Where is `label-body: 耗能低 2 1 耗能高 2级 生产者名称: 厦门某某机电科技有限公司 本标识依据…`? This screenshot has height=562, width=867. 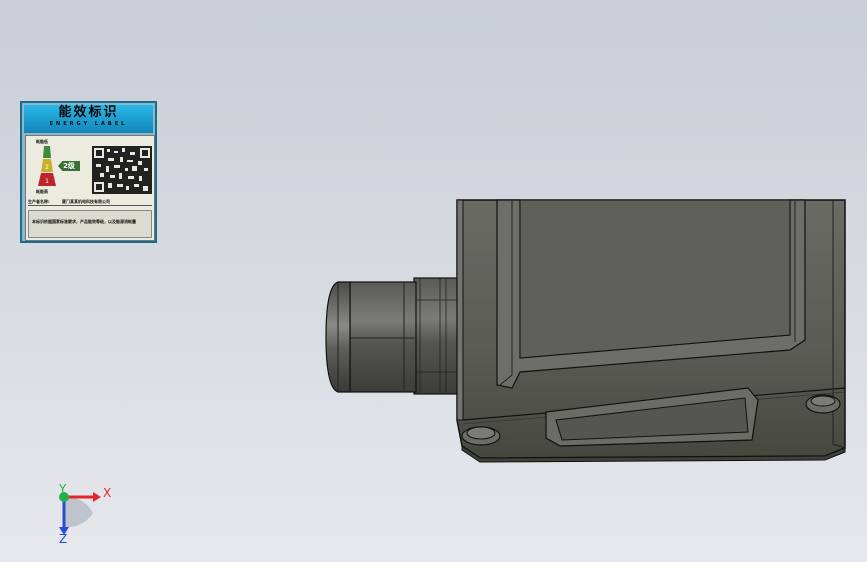
label-body: 耗能低 2 1 耗能高 2级 生产者名称: 厦门某某机电科技有限公司 本标识依据… is located at coordinates (90, 188).